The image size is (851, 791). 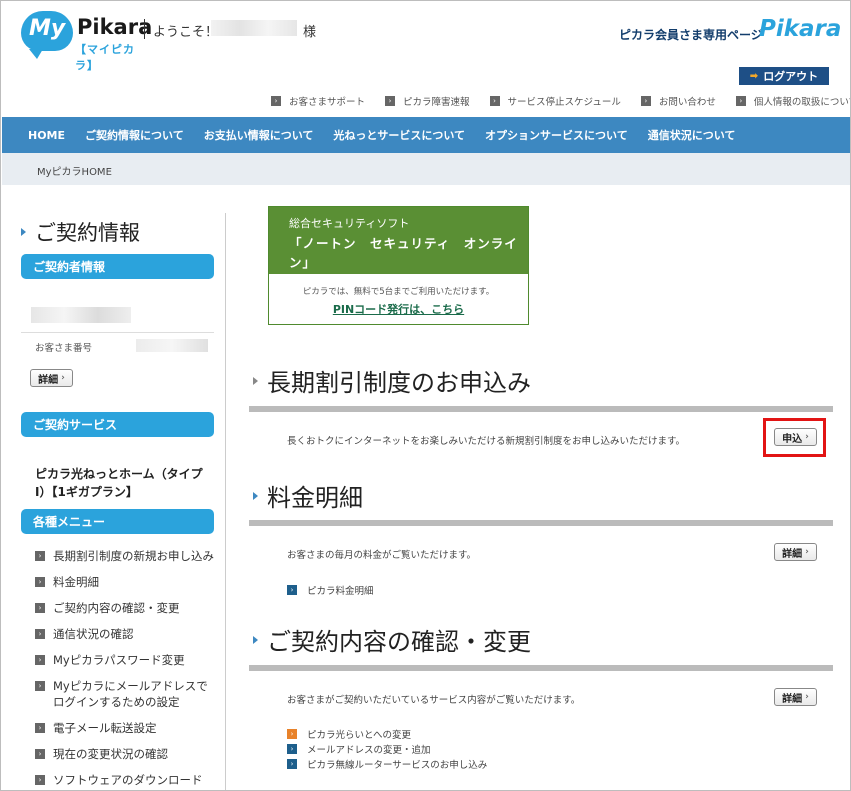 I want to click on breadcrumb-bar: MyピカラHOME, so click(x=426, y=169).